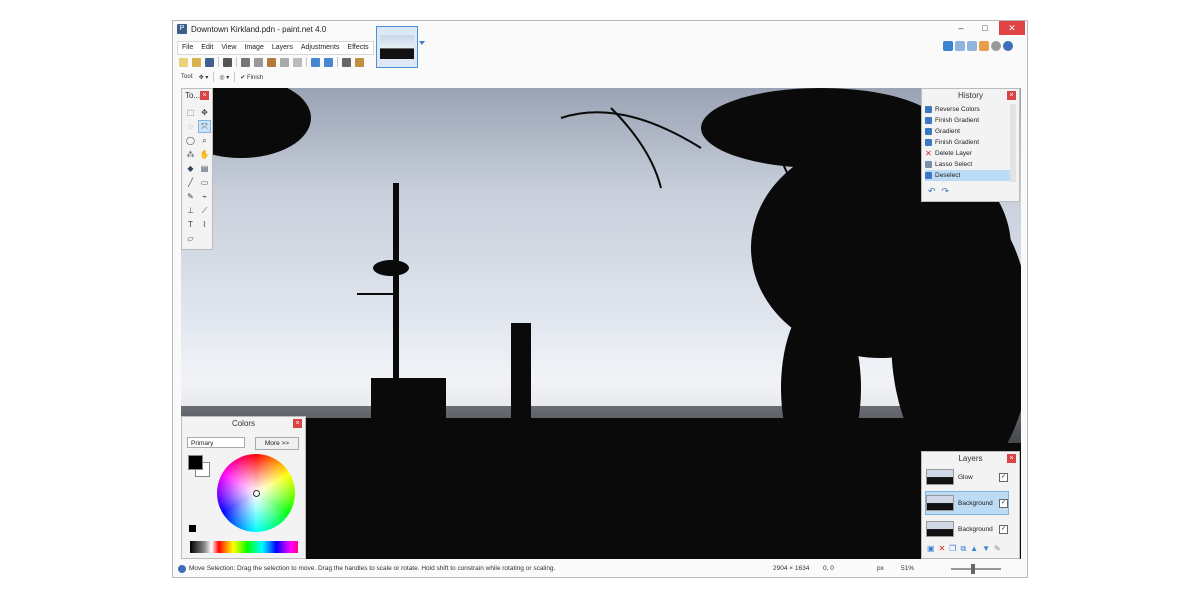  I want to click on rulers-icon, so click(359, 62).